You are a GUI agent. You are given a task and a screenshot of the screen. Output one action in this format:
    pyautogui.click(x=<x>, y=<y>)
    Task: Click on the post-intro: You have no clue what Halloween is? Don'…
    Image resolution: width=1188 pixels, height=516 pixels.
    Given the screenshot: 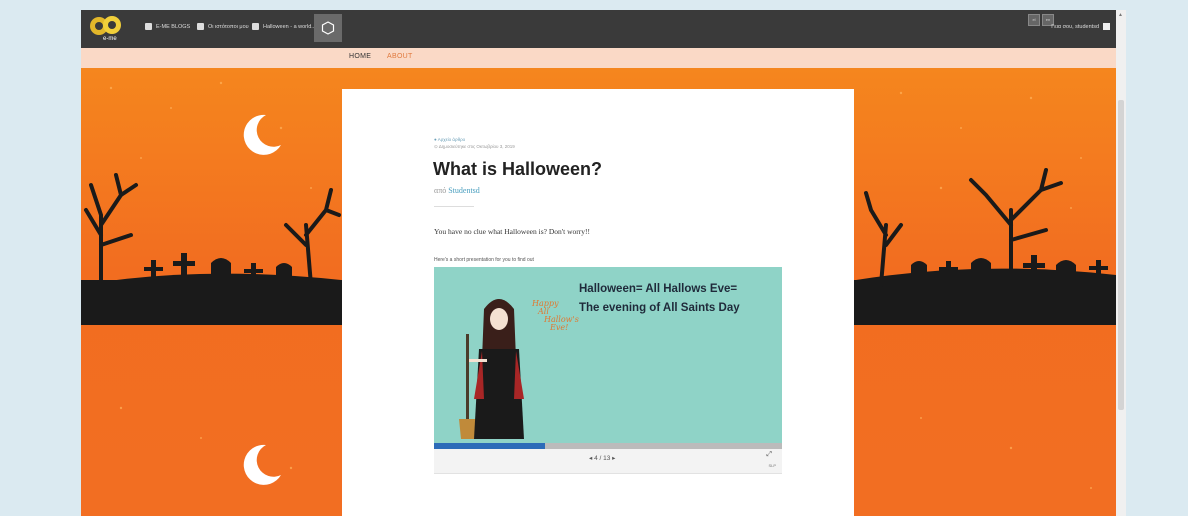 What is the action you would take?
    pyautogui.click(x=512, y=231)
    